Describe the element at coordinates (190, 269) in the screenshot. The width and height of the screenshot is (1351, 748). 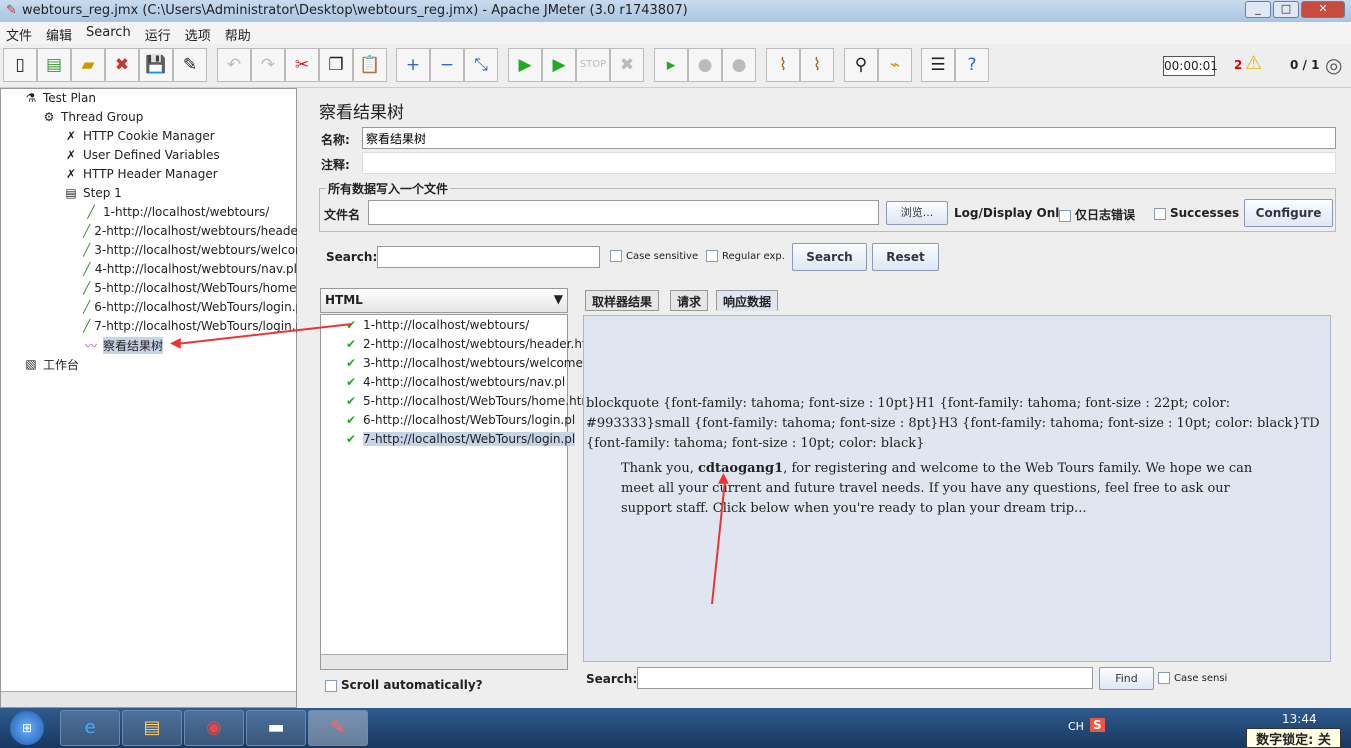
I see `tree-sampler: ╱ 4-http://localhost/webtours/nav.pl` at that location.